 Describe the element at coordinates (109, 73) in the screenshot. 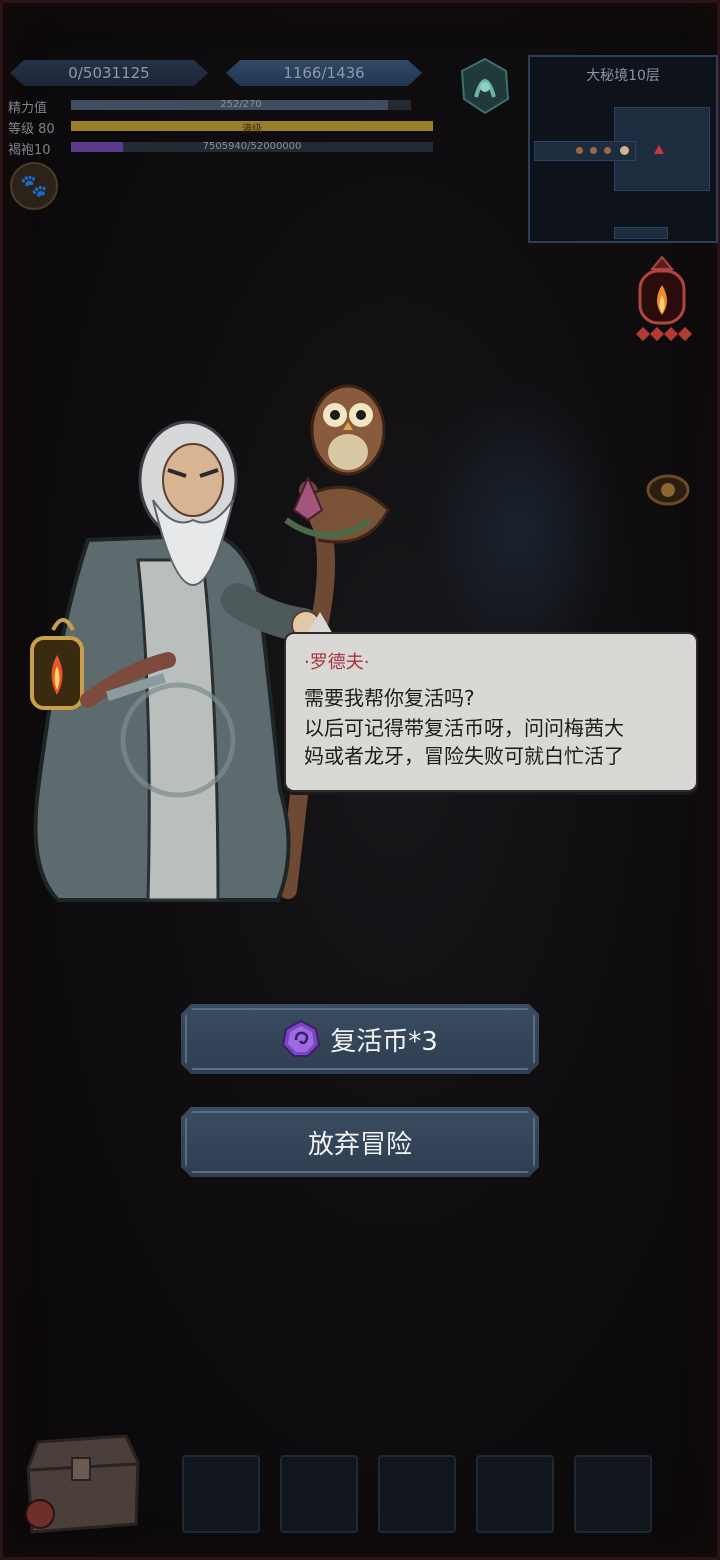

I see `gold-counter: 0/5031125` at that location.